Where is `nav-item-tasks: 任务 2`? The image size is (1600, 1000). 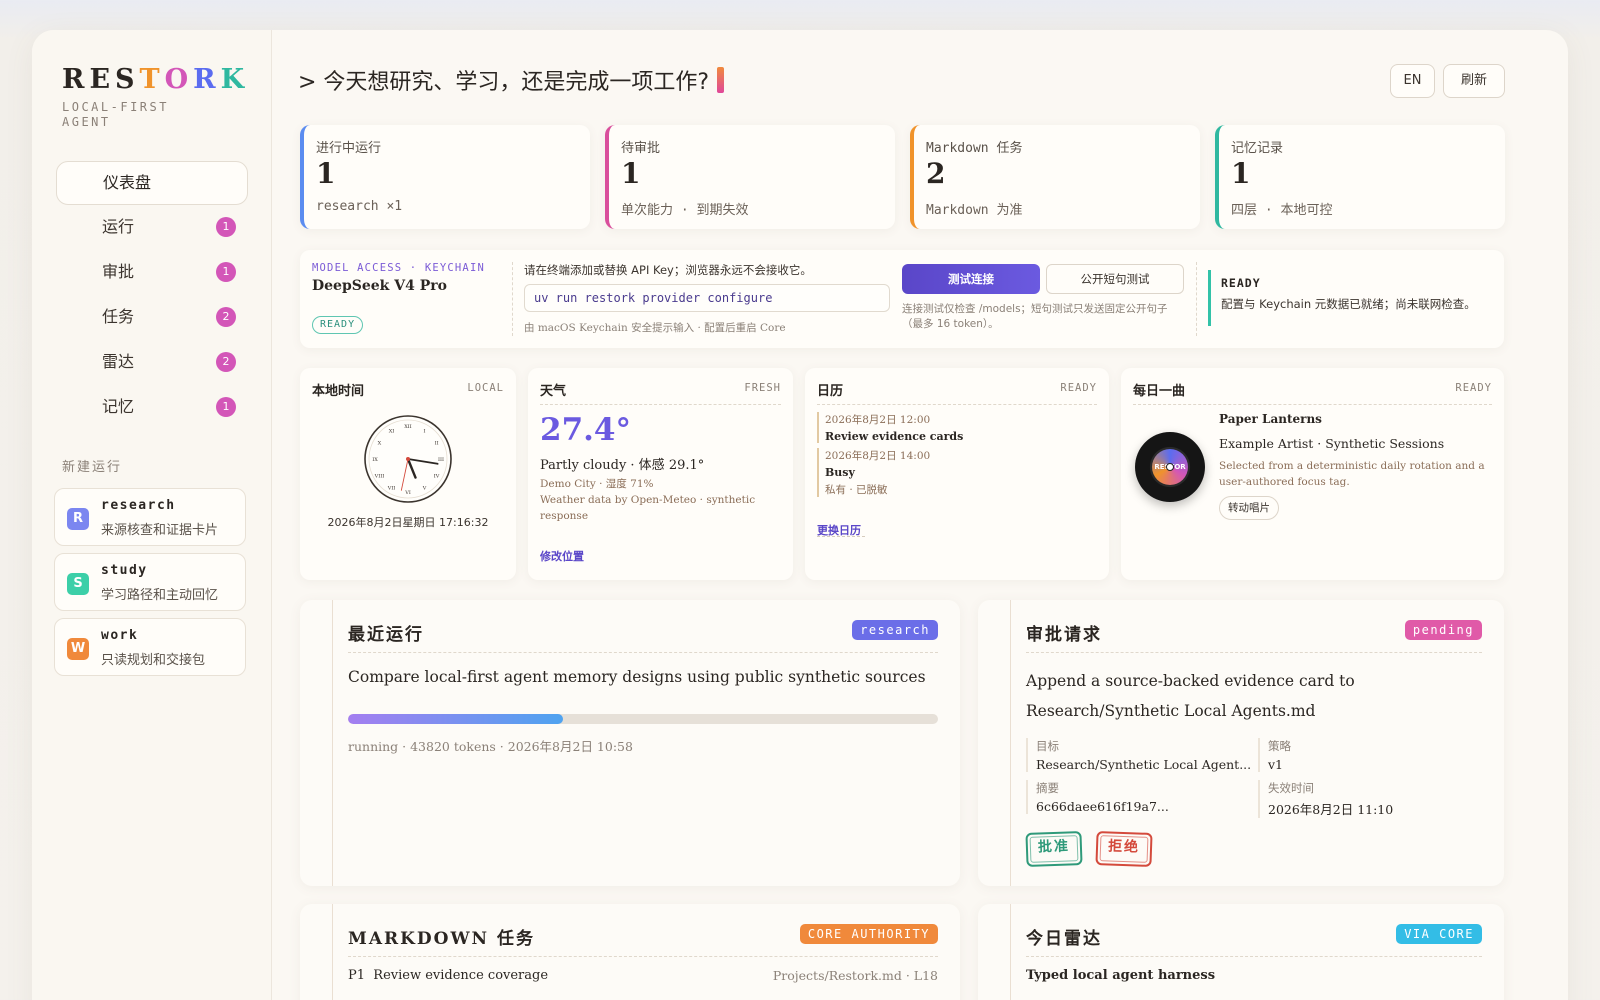
nav-item-tasks: 任务 2 is located at coordinates (152, 317).